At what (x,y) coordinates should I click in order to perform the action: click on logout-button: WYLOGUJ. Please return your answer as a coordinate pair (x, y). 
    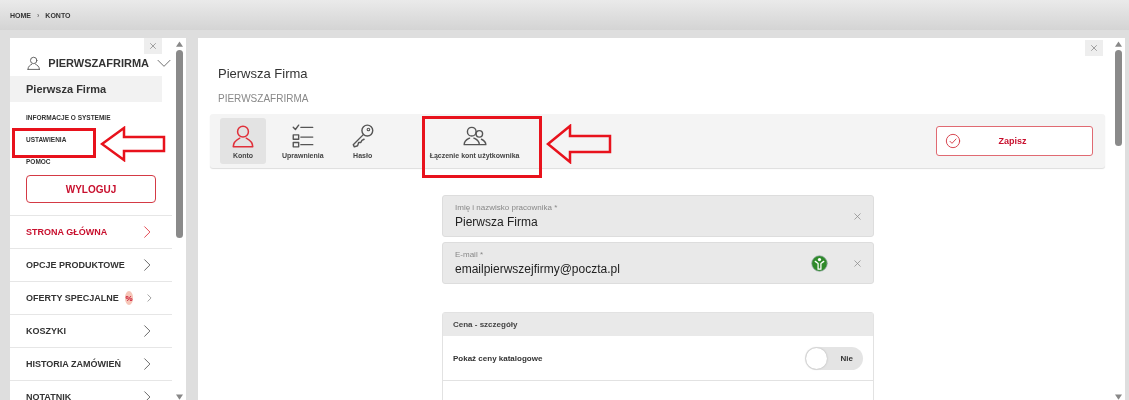
    Looking at the image, I should click on (91, 189).